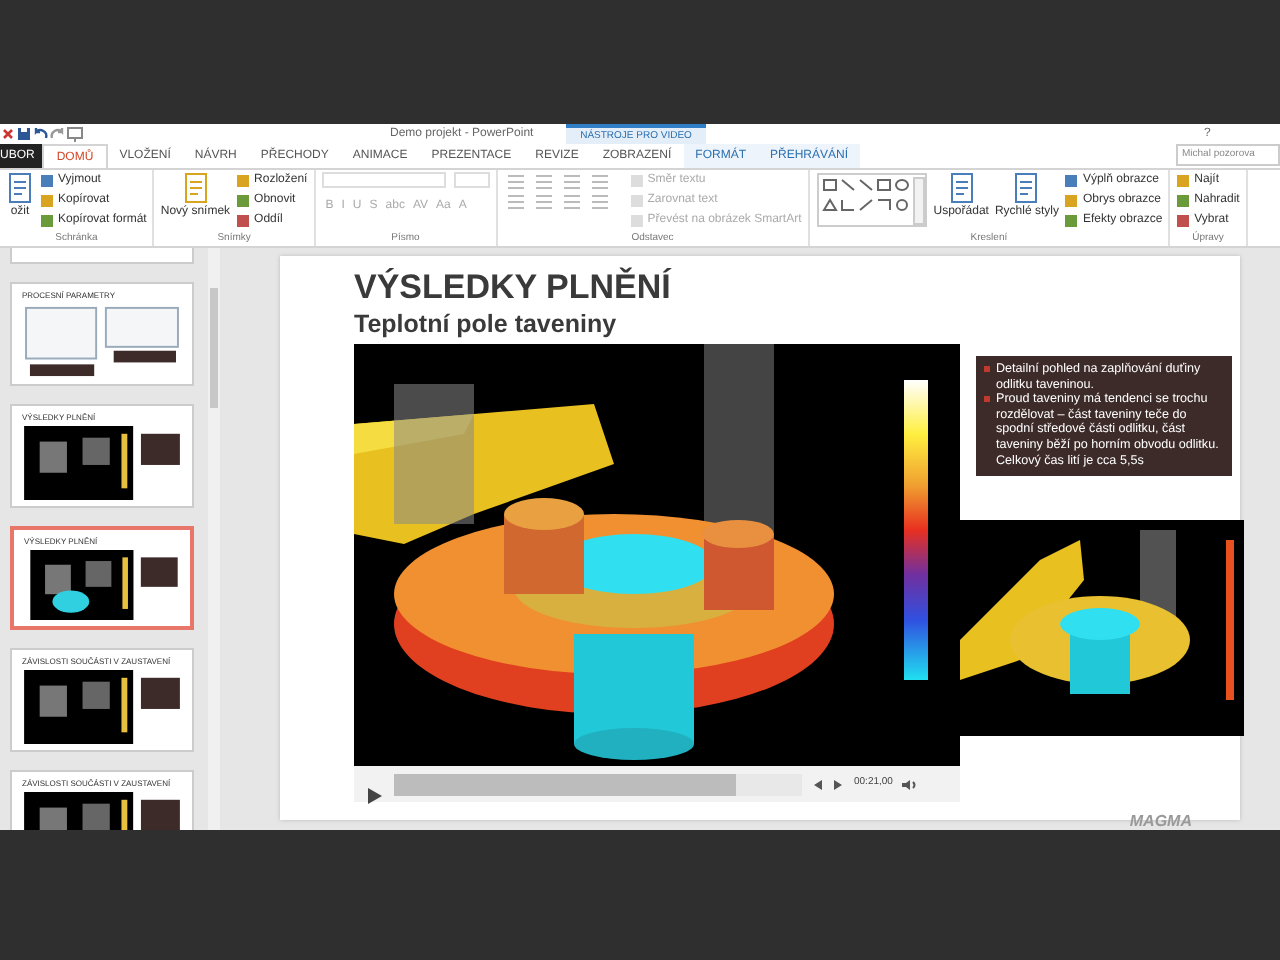  What do you see at coordinates (75, 134) in the screenshot?
I see `slideshow-icon` at bounding box center [75, 134].